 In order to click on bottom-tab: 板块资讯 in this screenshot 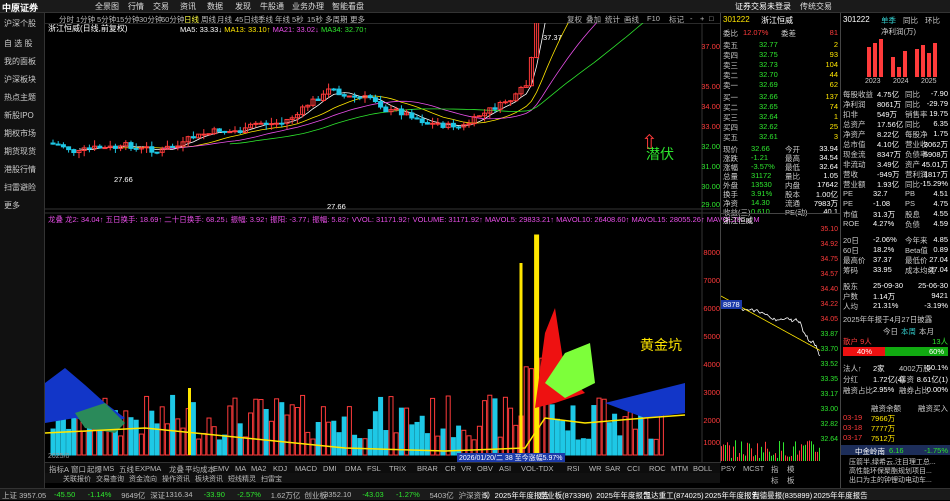, I will do `click(209, 479)`.